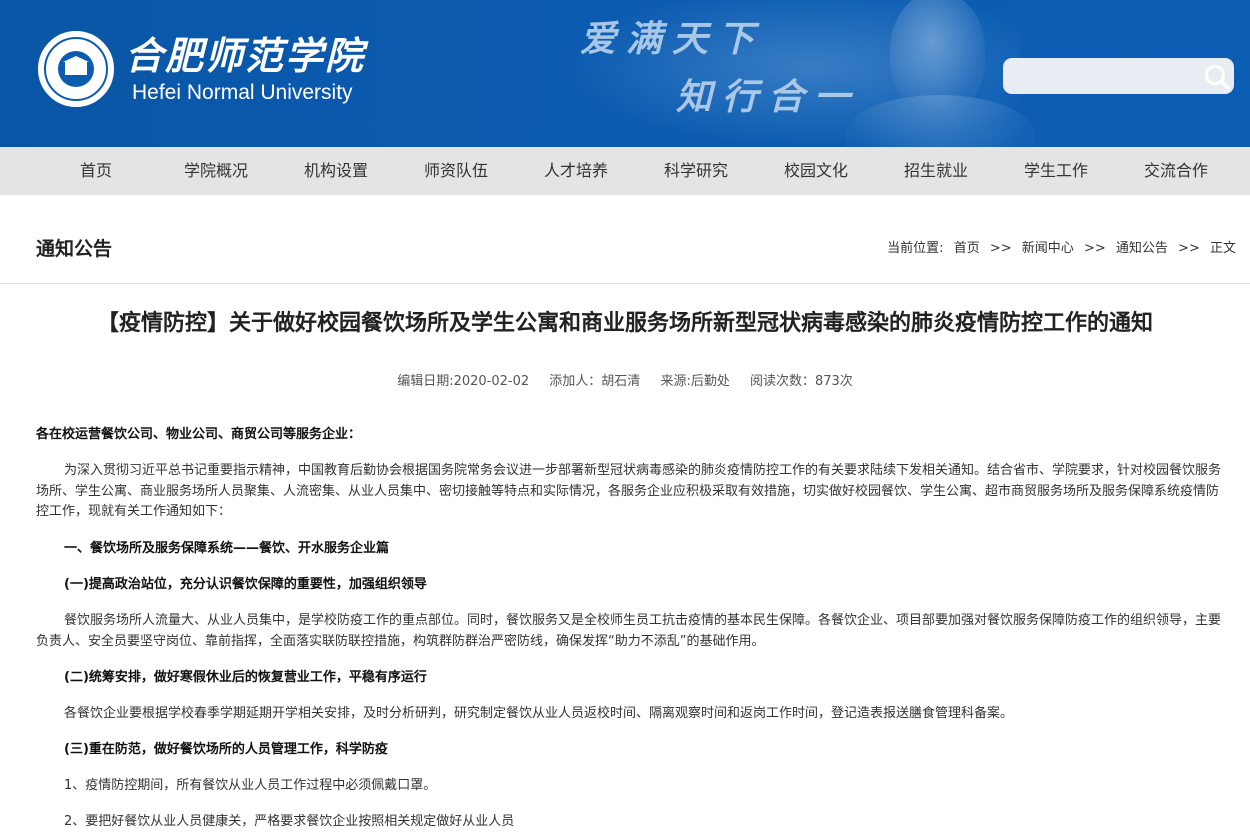 The width and height of the screenshot is (1250, 833). What do you see at coordinates (816, 171) in the screenshot?
I see `nav-item-culture: 校园文化` at bounding box center [816, 171].